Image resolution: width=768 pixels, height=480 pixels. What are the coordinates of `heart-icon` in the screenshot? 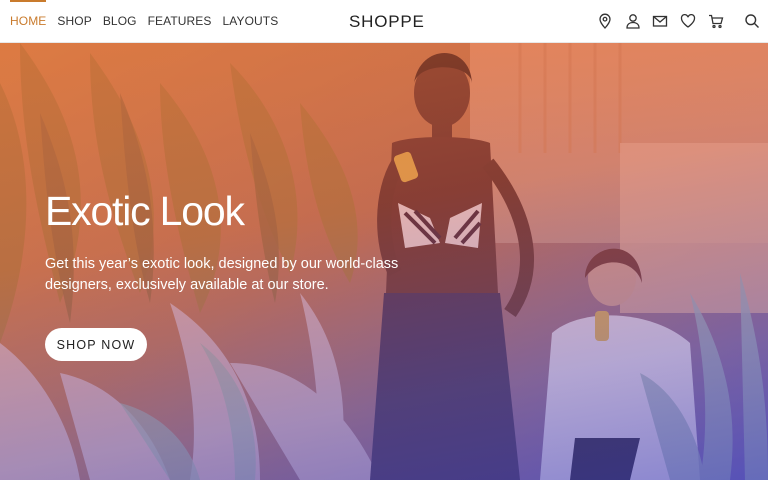 It's located at (688, 21).